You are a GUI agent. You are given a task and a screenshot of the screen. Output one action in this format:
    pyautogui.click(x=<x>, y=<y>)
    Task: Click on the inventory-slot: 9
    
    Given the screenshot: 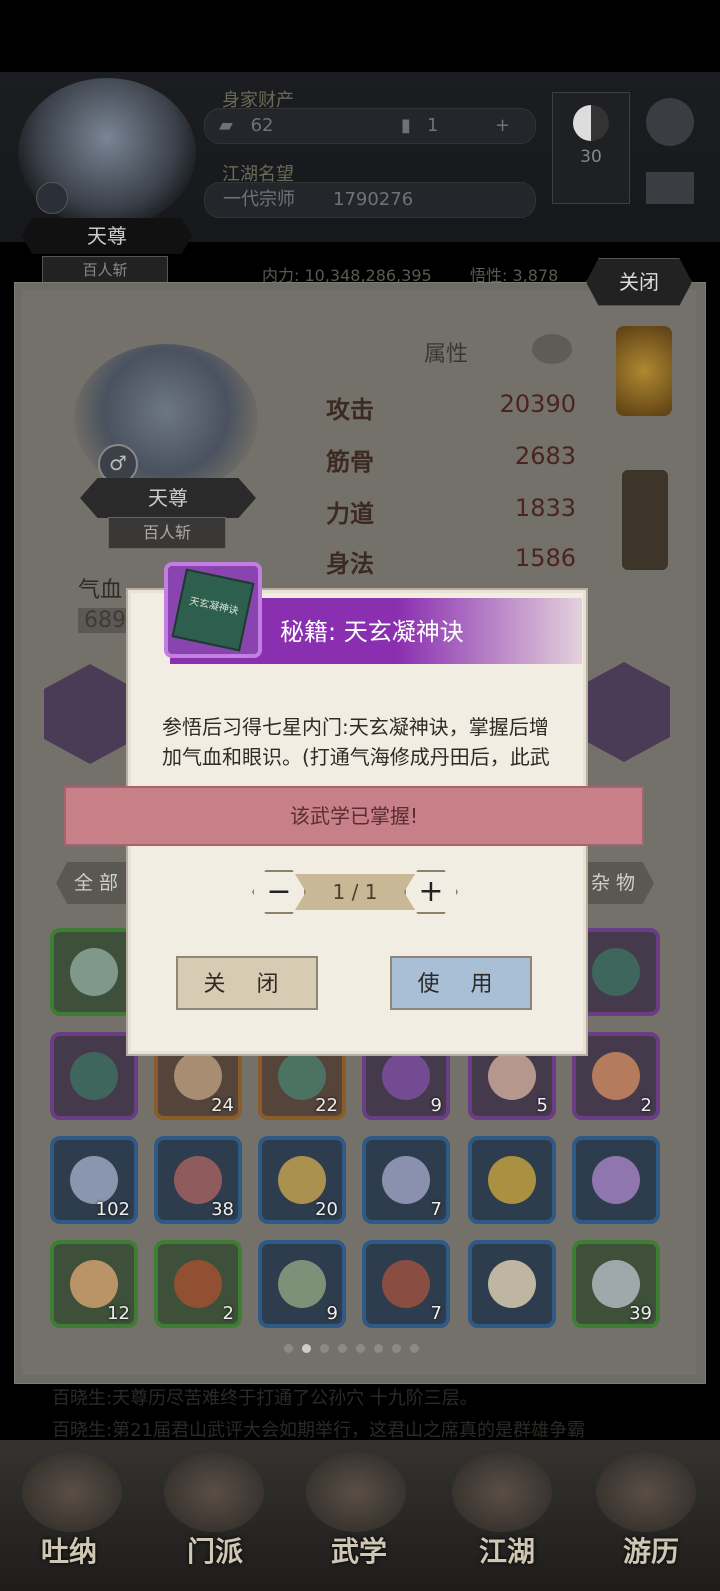 What is the action you would take?
    pyautogui.click(x=302, y=1284)
    